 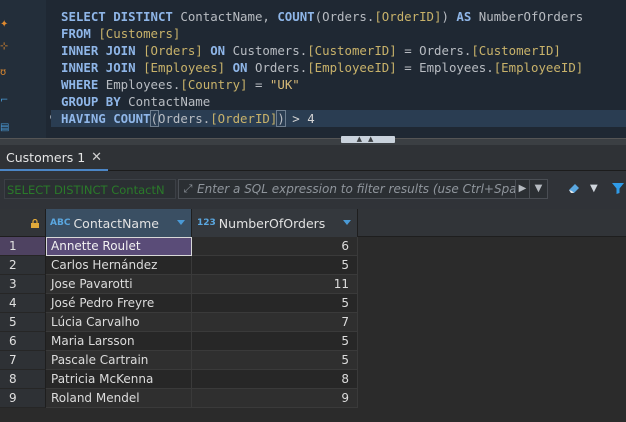 I want to click on cell-numberoforders: 7, so click(x=275, y=322).